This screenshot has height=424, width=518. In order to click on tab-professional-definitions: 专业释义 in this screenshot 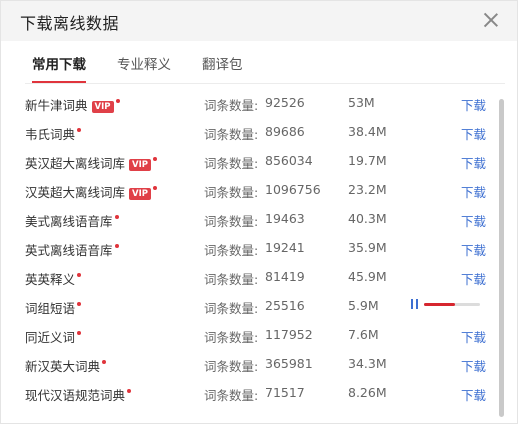, I will do `click(144, 63)`.